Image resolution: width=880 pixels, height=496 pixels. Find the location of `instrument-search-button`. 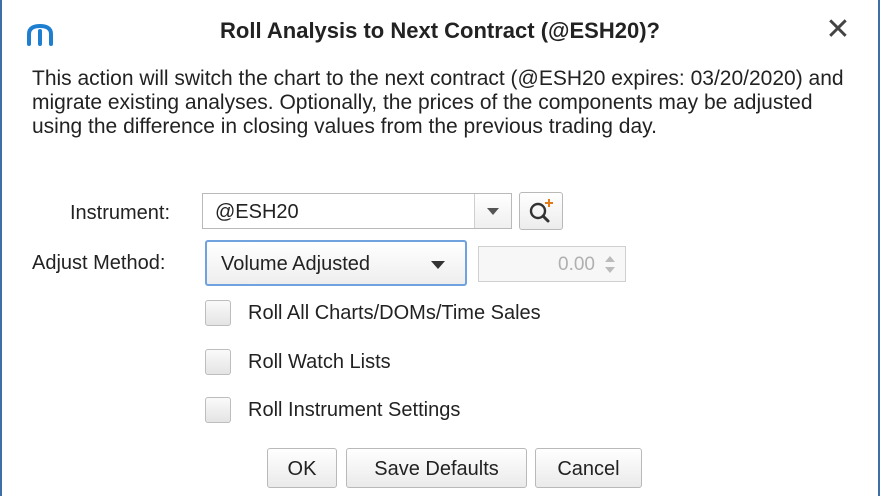

instrument-search-button is located at coordinates (541, 211).